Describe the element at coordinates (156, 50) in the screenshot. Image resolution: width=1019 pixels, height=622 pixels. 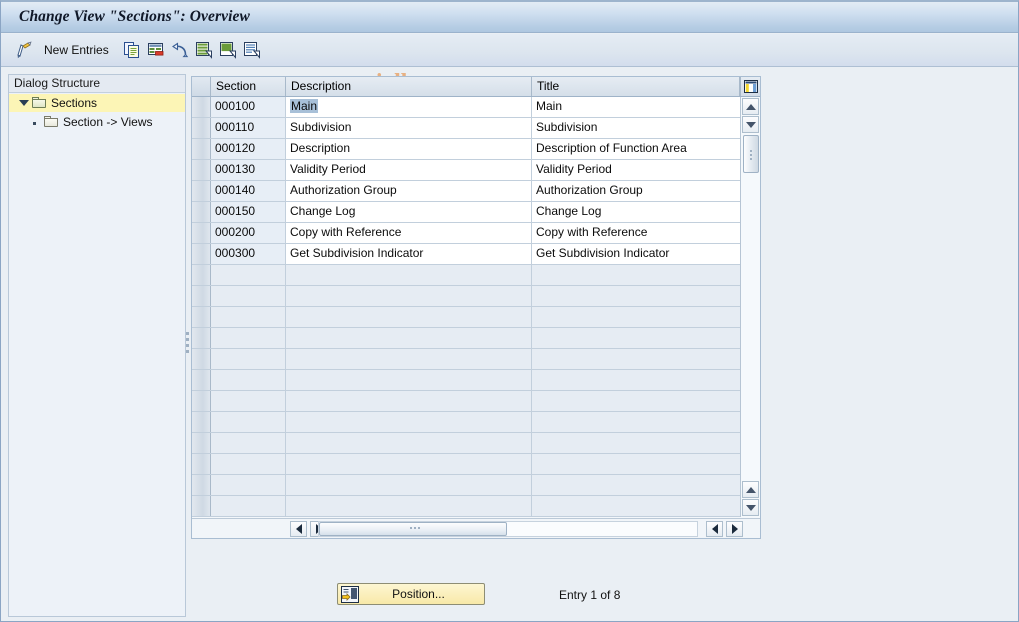
I see `delete-button` at that location.